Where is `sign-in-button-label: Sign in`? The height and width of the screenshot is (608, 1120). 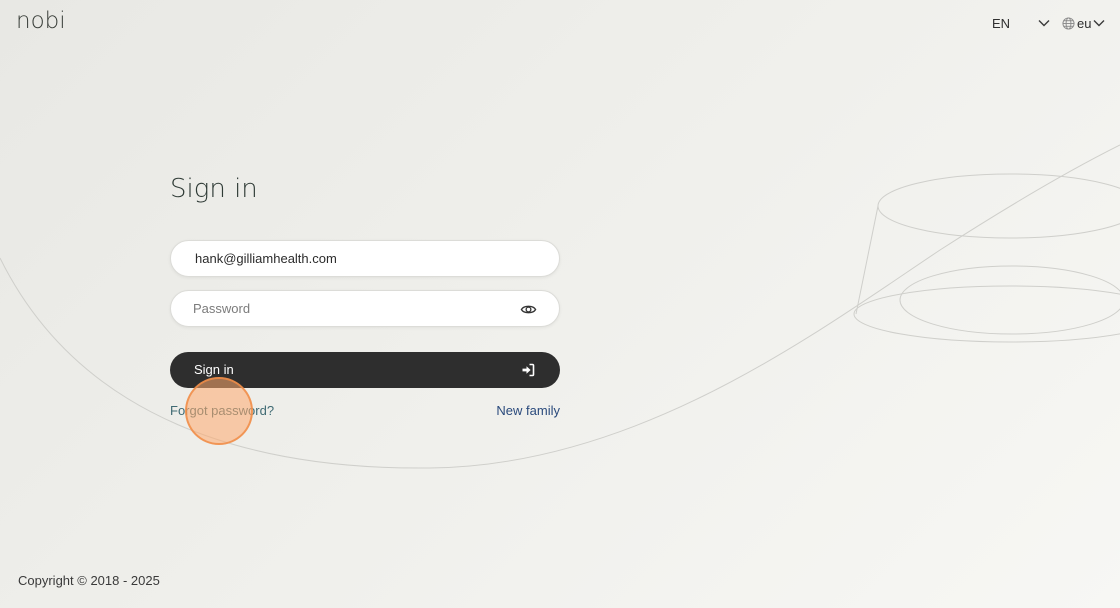
sign-in-button-label: Sign in is located at coordinates (214, 369).